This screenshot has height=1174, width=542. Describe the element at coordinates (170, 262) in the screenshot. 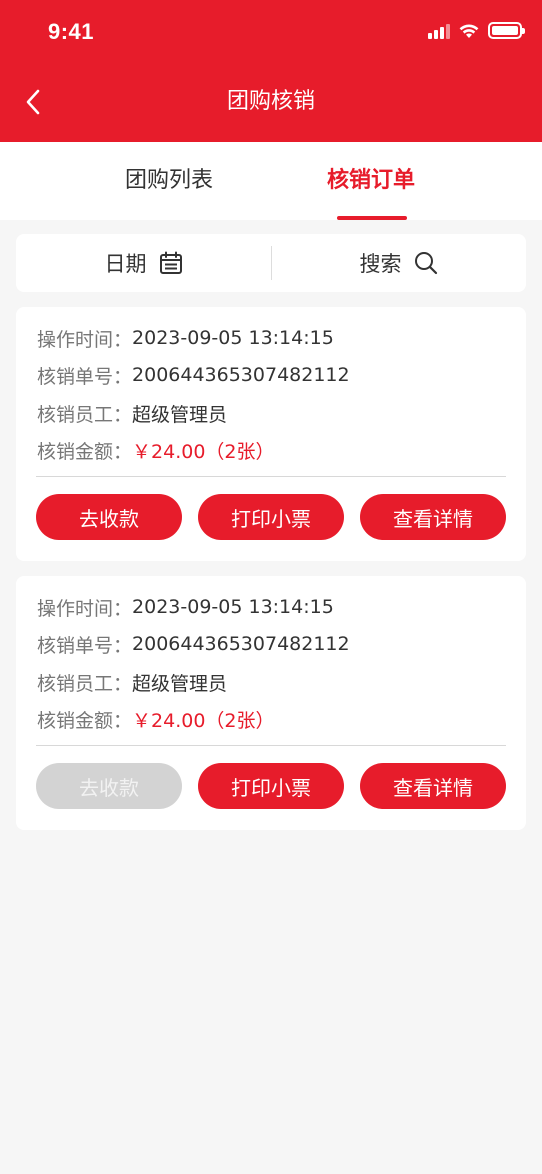

I see `calendar-icon` at that location.